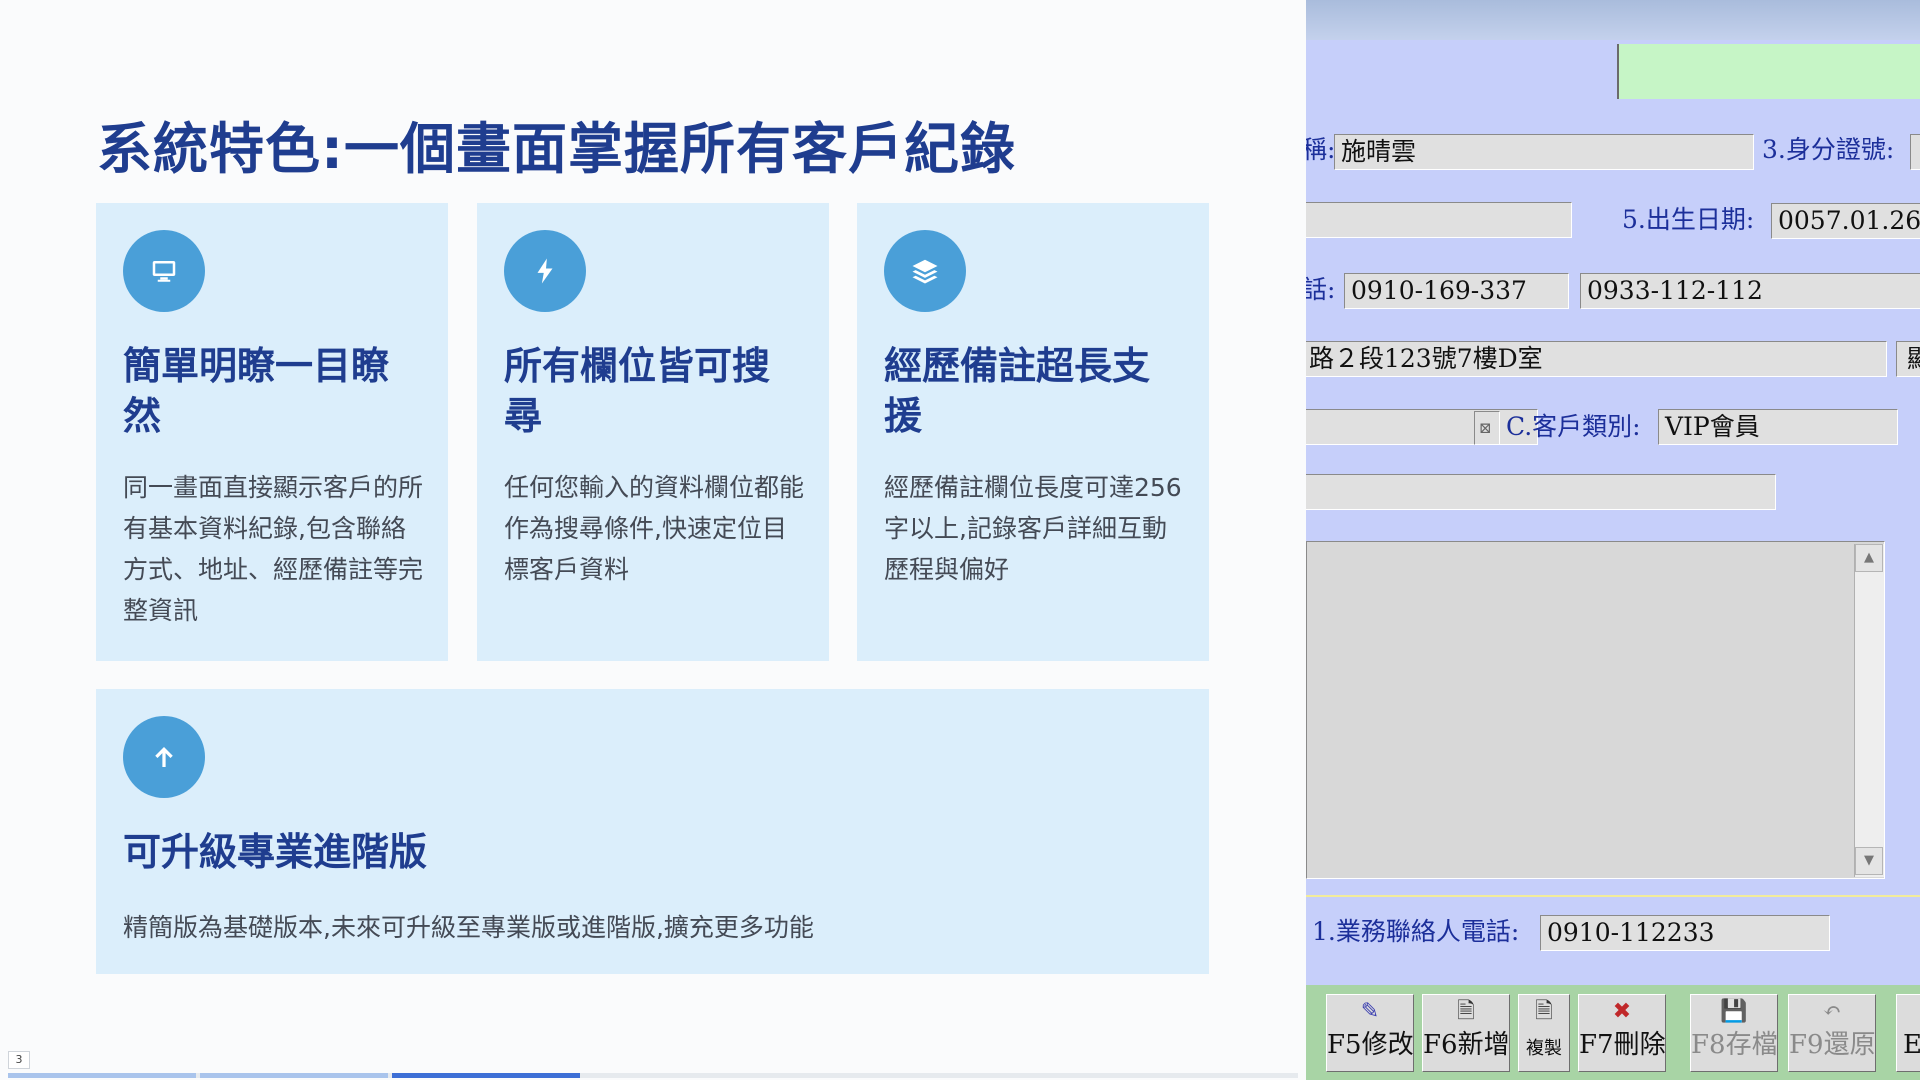 The height and width of the screenshot is (1080, 1920). What do you see at coordinates (1544, 1011) in the screenshot?
I see `copy-icon: 🗎` at bounding box center [1544, 1011].